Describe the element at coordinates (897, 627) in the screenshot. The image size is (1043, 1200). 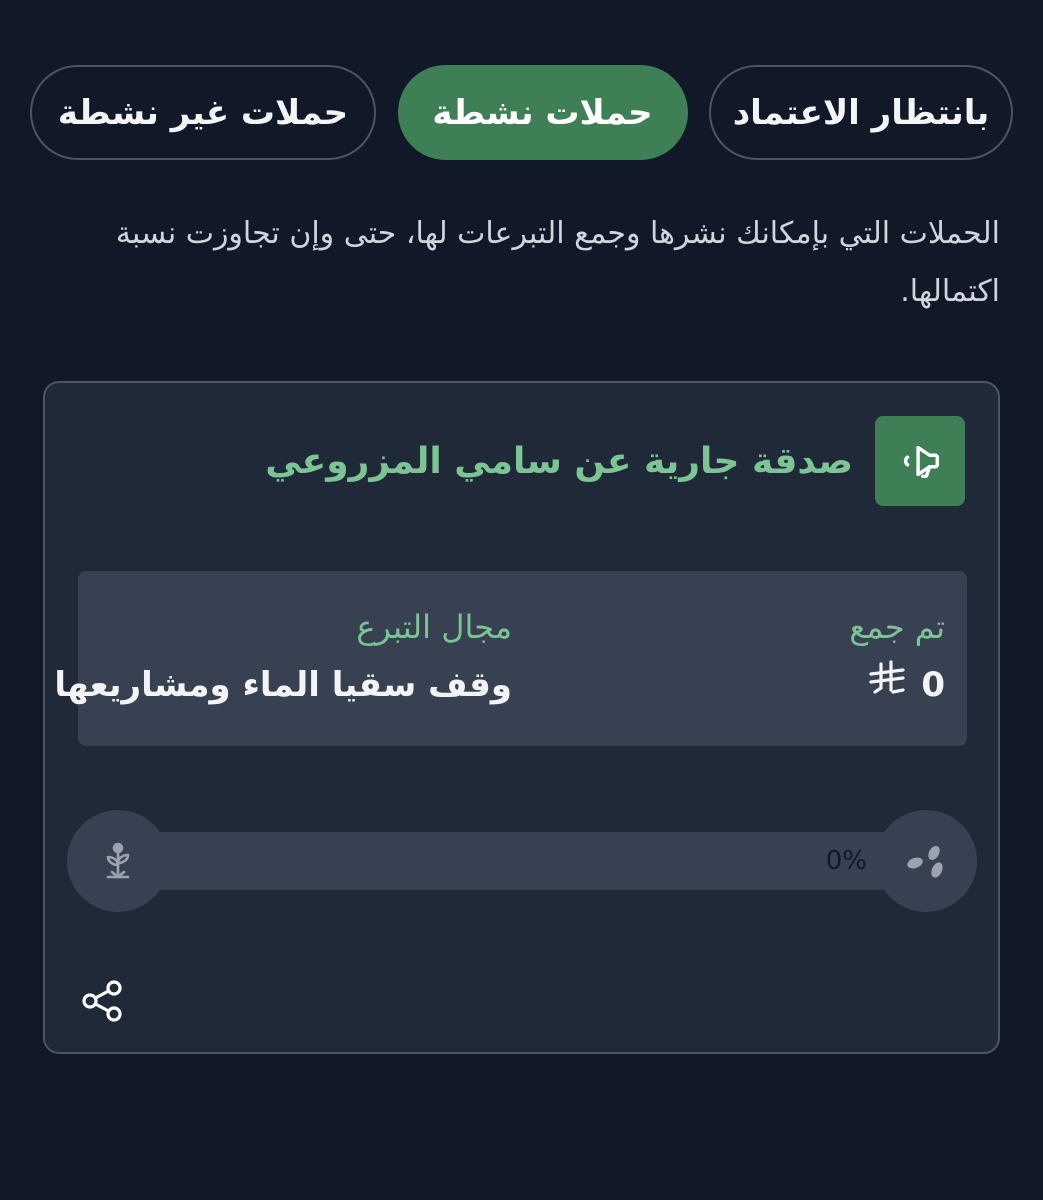
I see `collected-label: تم جمع` at that location.